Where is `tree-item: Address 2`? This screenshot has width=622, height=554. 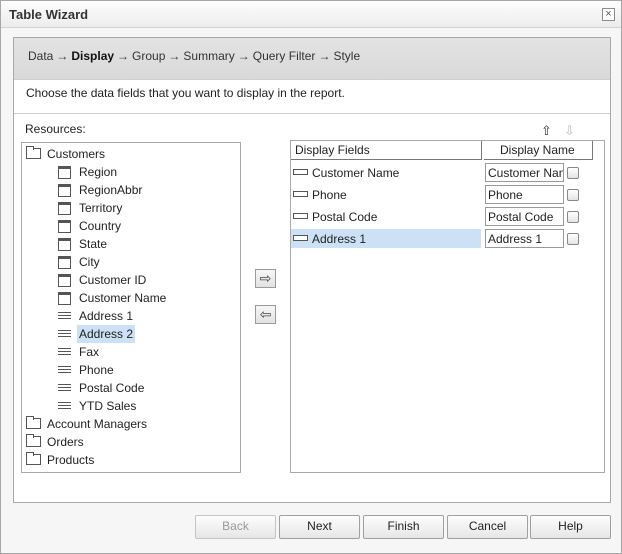 tree-item: Address 2 is located at coordinates (131, 334).